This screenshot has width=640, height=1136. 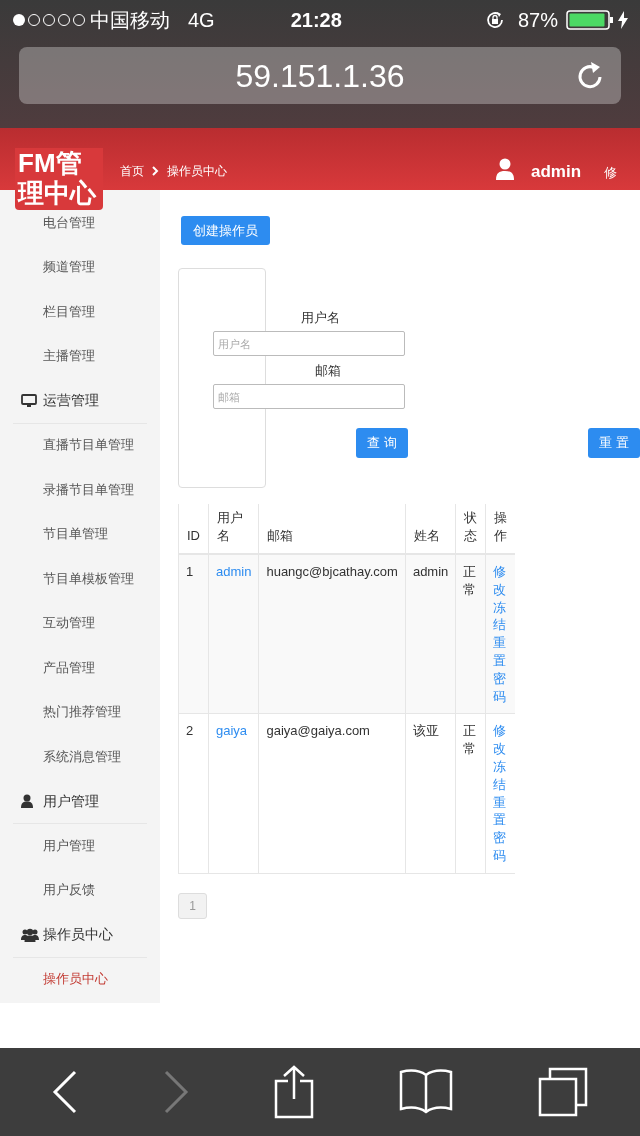 What do you see at coordinates (614, 443) in the screenshot?
I see `reset-button: 重 置` at bounding box center [614, 443].